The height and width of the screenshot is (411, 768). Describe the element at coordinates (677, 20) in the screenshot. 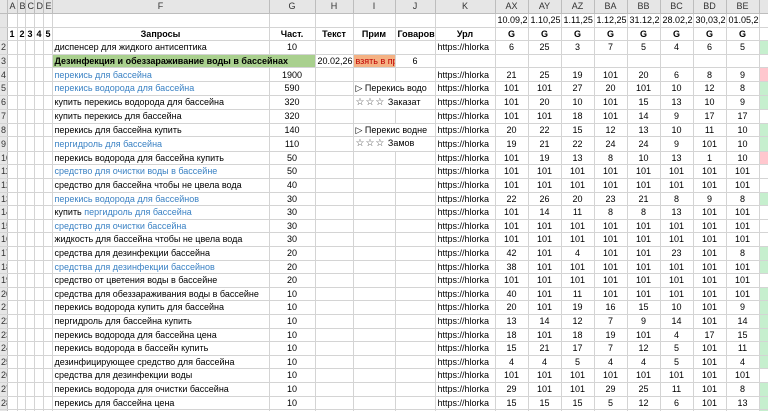

I see `date-cell: 28.02,26` at that location.